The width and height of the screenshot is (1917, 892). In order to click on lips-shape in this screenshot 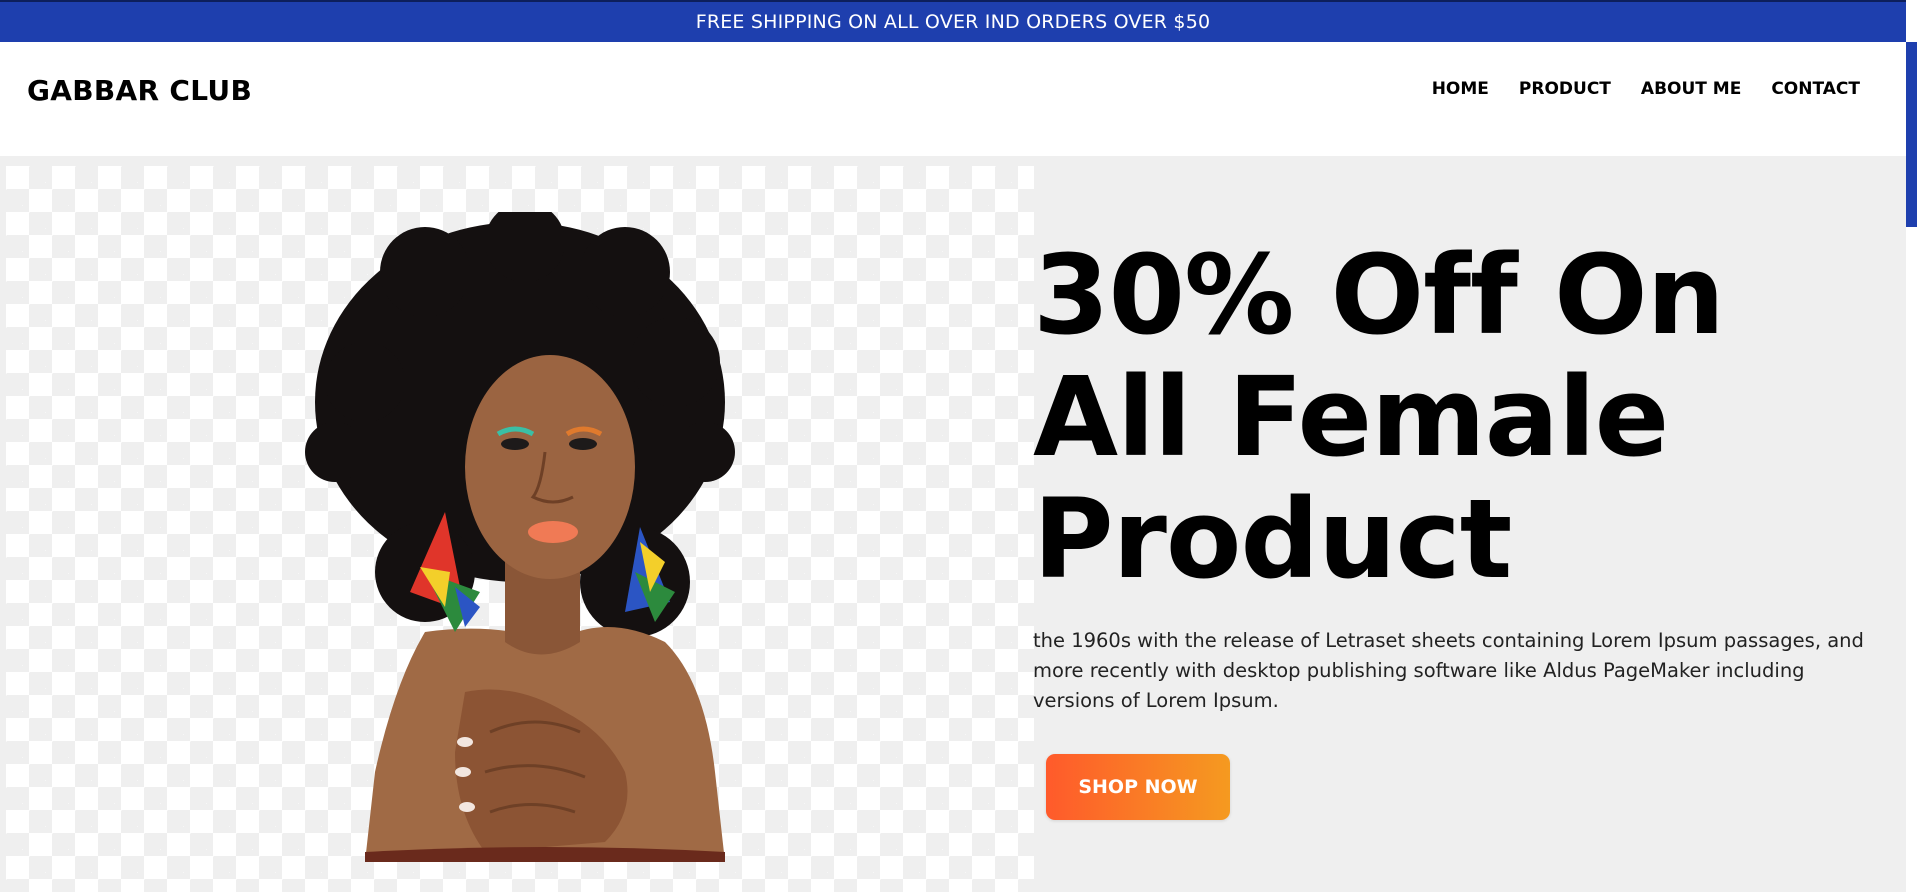, I will do `click(553, 532)`.